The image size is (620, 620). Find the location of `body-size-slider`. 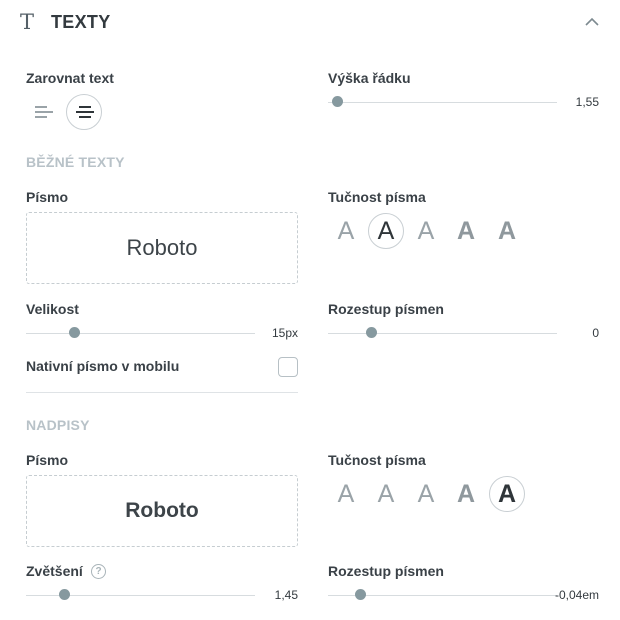

body-size-slider is located at coordinates (140, 333).